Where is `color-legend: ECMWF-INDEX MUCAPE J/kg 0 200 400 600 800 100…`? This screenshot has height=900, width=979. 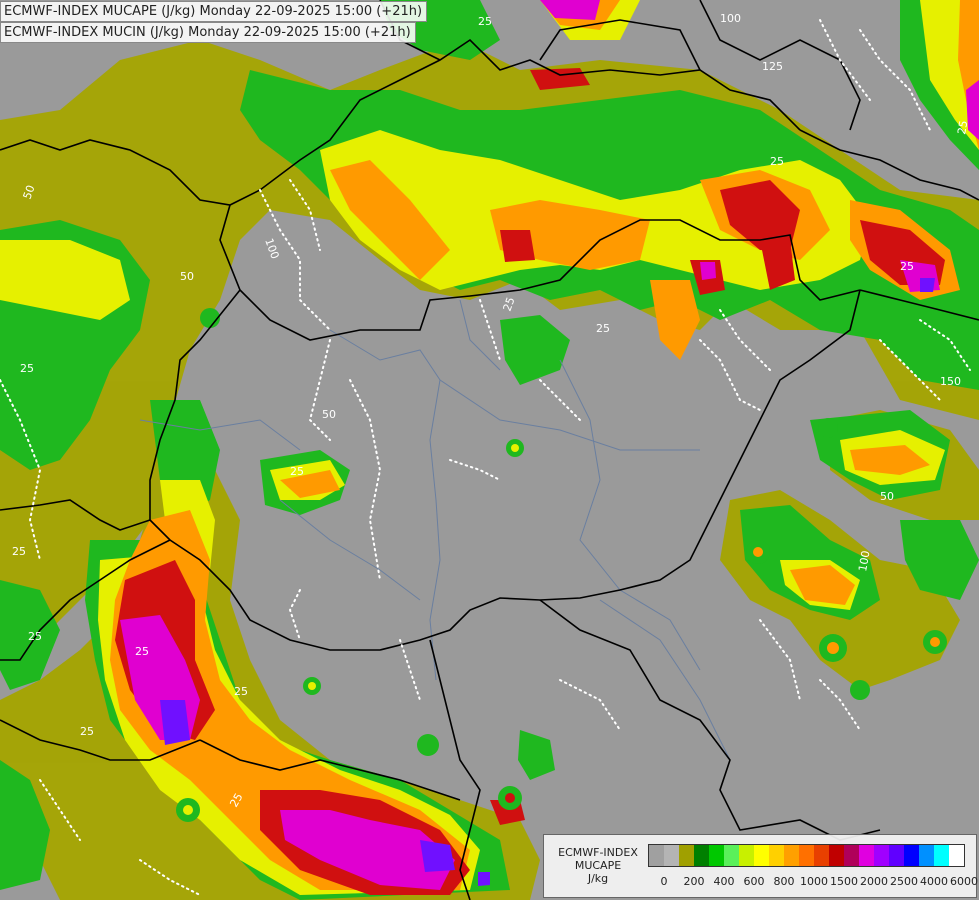 color-legend: ECMWF-INDEX MUCAPE J/kg 0 200 400 600 800 100… is located at coordinates (761, 866).